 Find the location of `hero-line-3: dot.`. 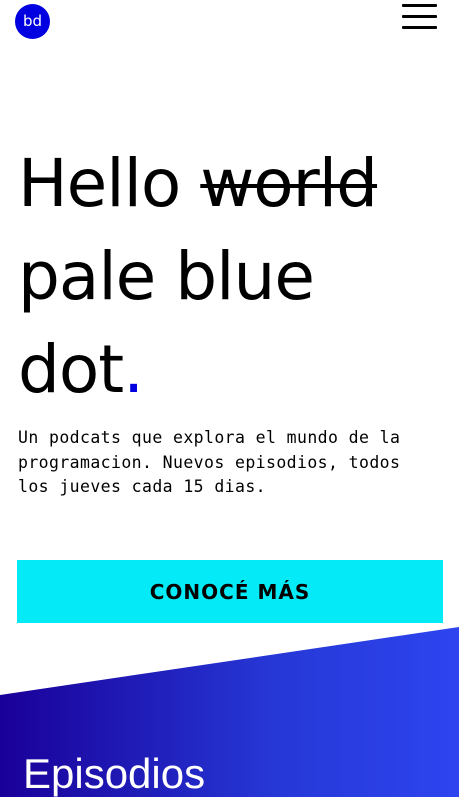

hero-line-3: dot. is located at coordinates (228, 369).